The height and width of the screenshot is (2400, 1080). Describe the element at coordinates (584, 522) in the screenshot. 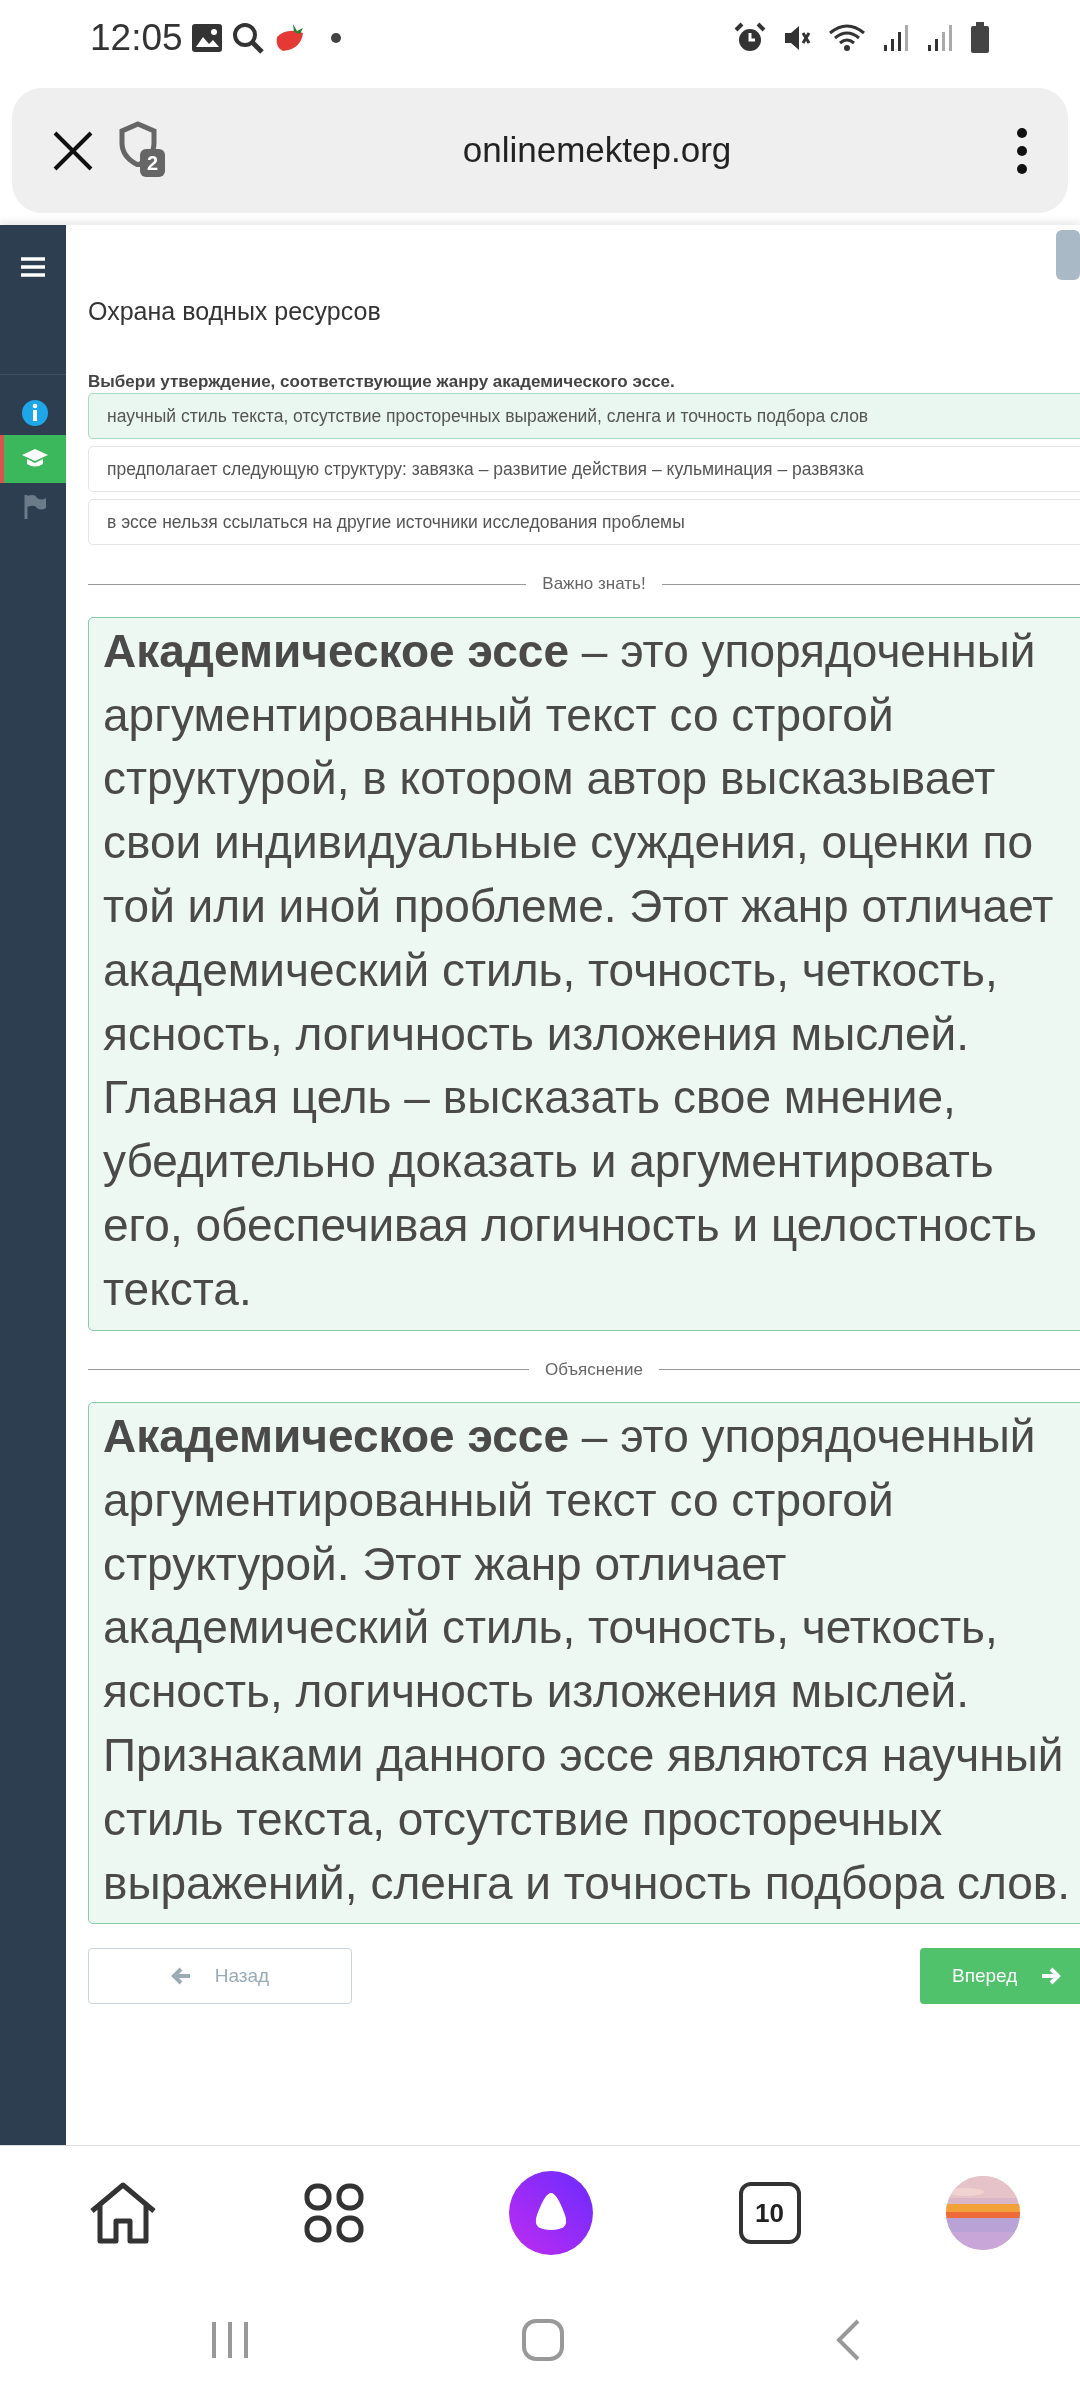

I see `answer-option: в эссе нельзя ссылаться на другие источники исследования проблемы` at that location.